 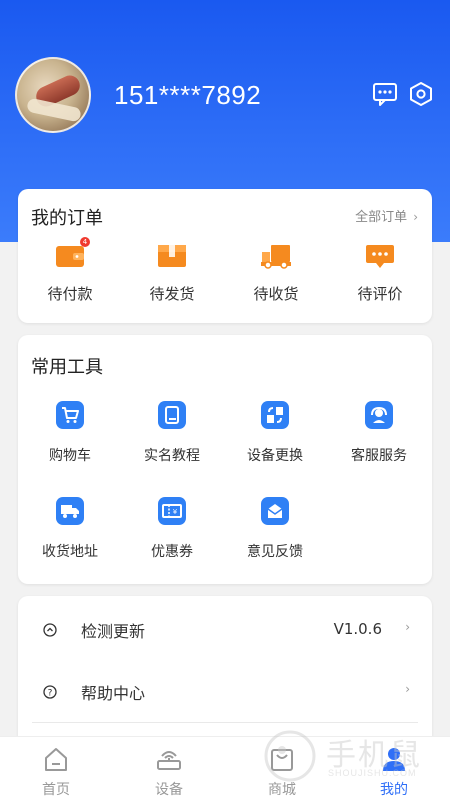 What do you see at coordinates (275, 433) in the screenshot?
I see `tool-device-replace: 设备更换` at bounding box center [275, 433].